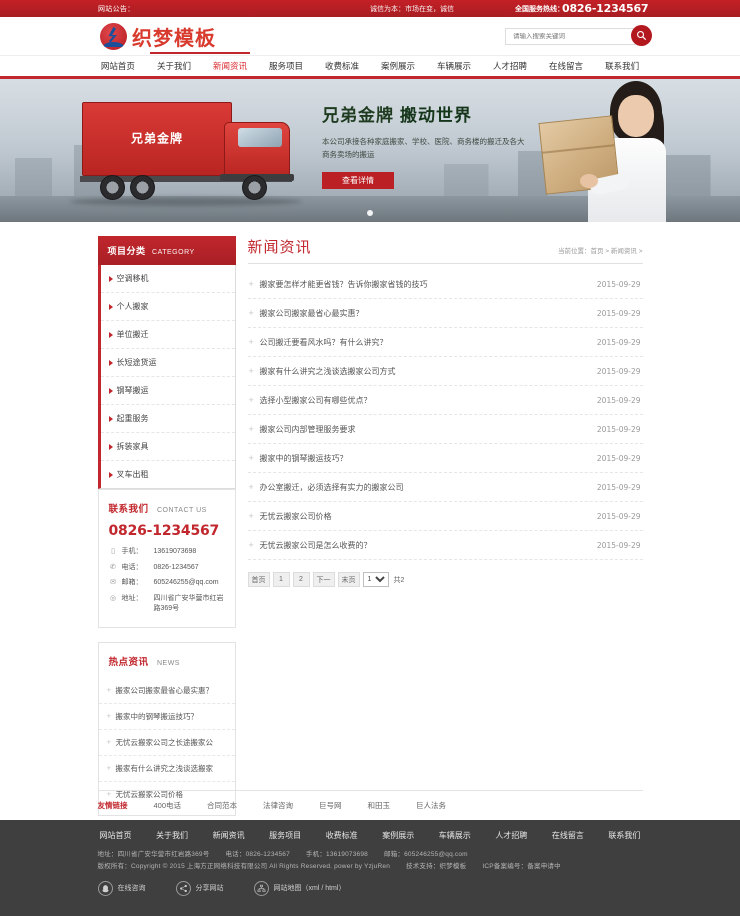 The image size is (740, 916). Describe the element at coordinates (323, 579) in the screenshot. I see `pagination-next: 下一` at that location.